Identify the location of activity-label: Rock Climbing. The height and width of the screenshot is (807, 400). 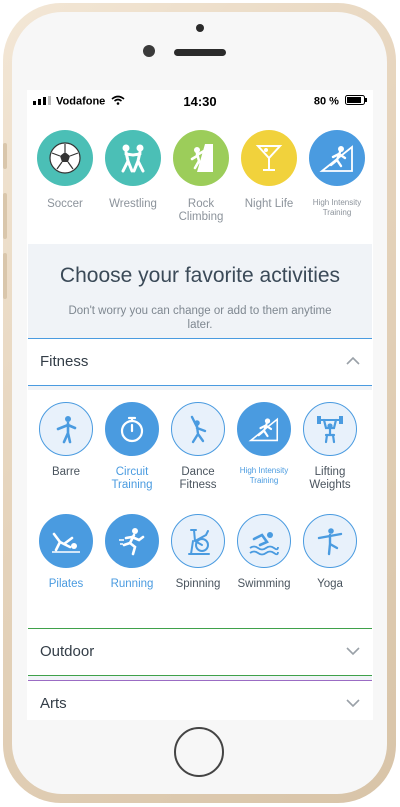
(201, 210).